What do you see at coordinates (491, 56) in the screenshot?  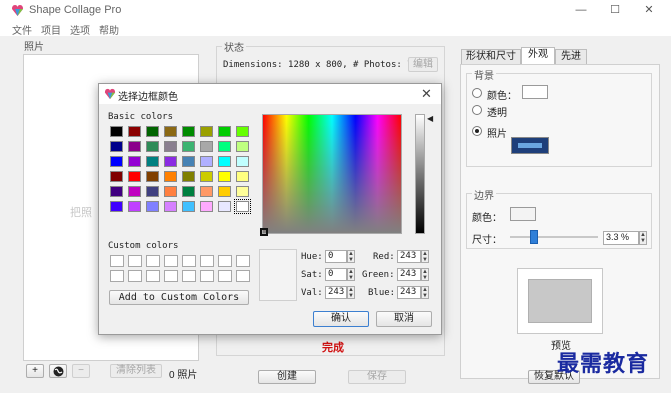 I see `tab-shape-size: 形状和尺寸` at bounding box center [491, 56].